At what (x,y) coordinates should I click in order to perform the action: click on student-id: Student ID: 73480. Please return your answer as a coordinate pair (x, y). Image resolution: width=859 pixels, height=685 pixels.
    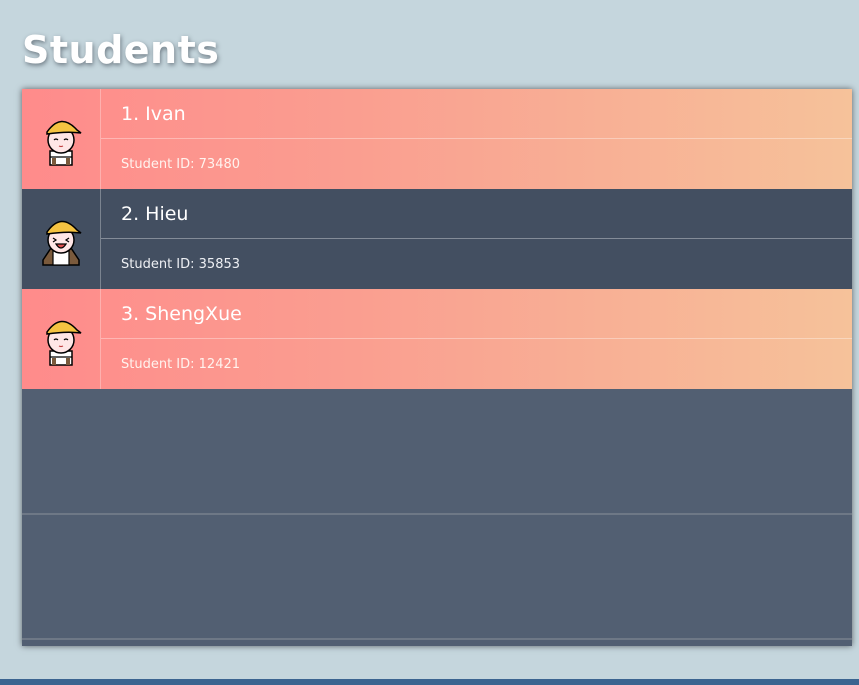
    Looking at the image, I should click on (181, 164).